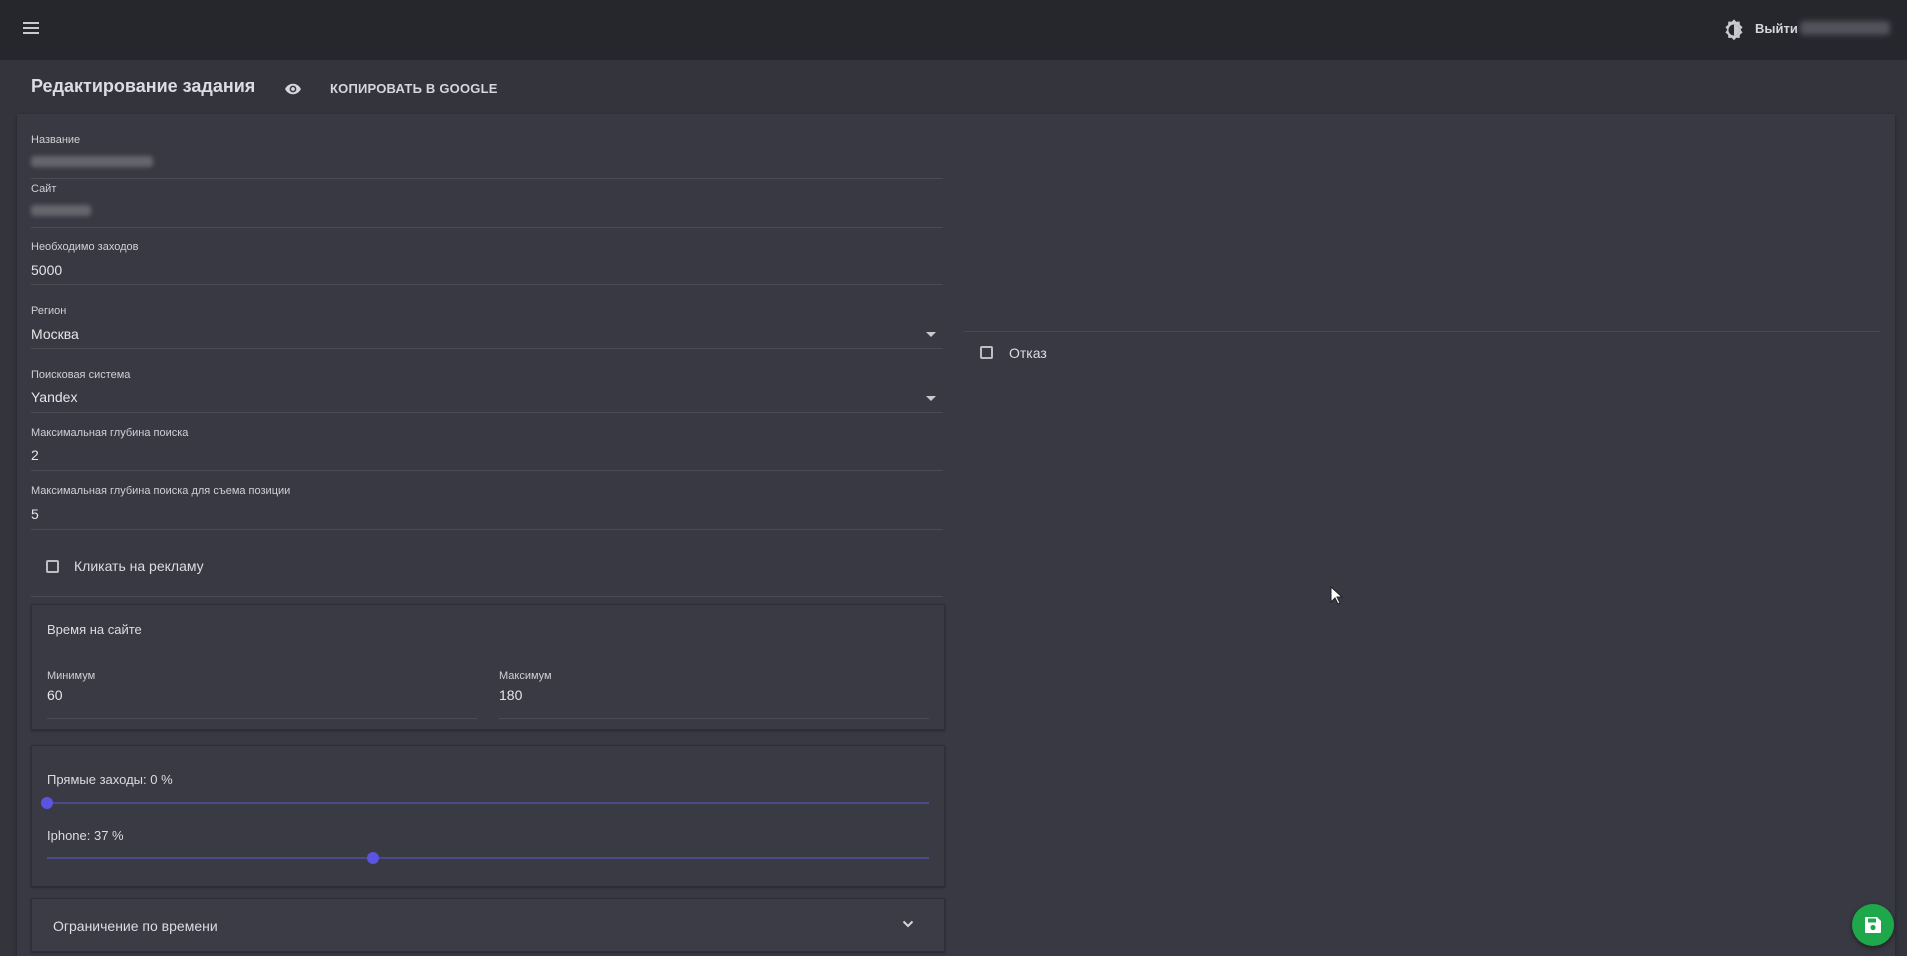 This screenshot has height=956, width=1907. I want to click on save-button, so click(1873, 925).